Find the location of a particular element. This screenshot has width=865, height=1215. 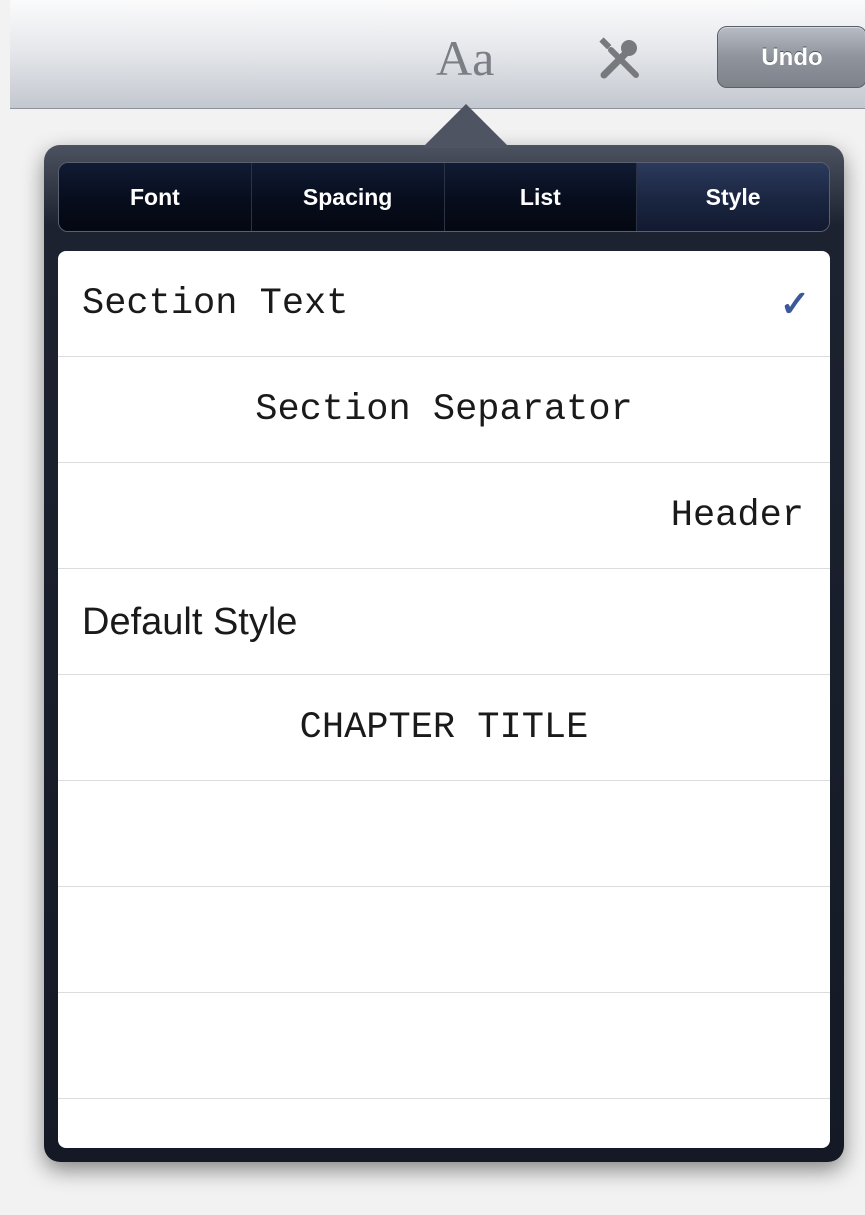

checkmark-icon: ✓ is located at coordinates (794, 303).